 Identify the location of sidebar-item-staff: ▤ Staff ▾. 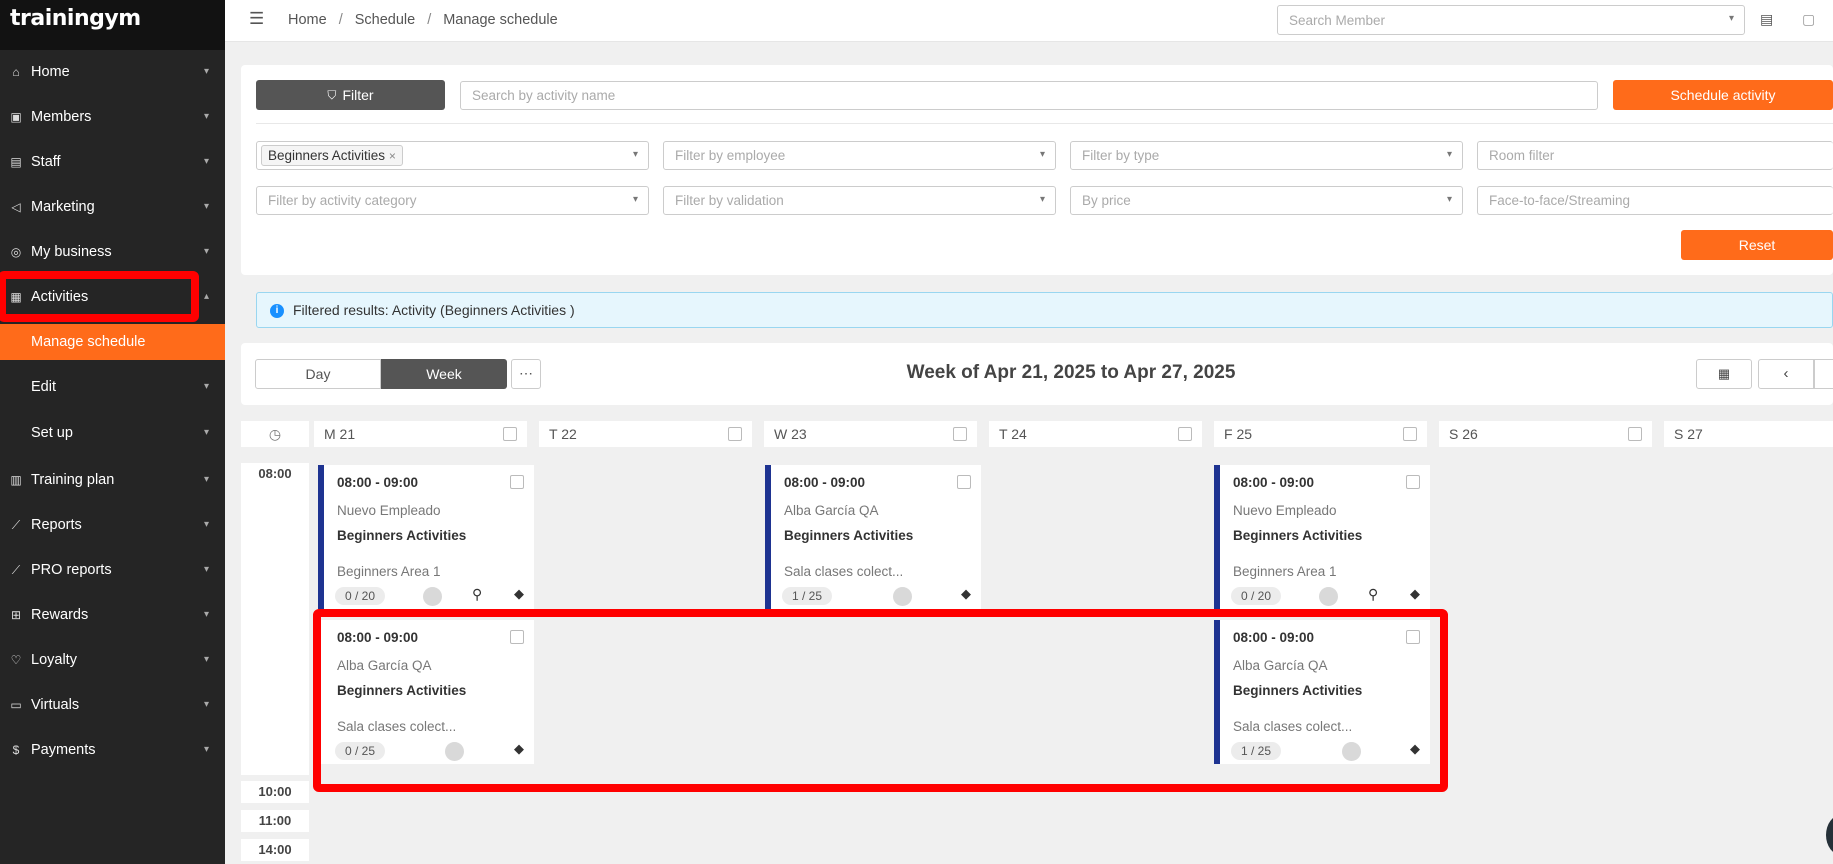
(112, 162).